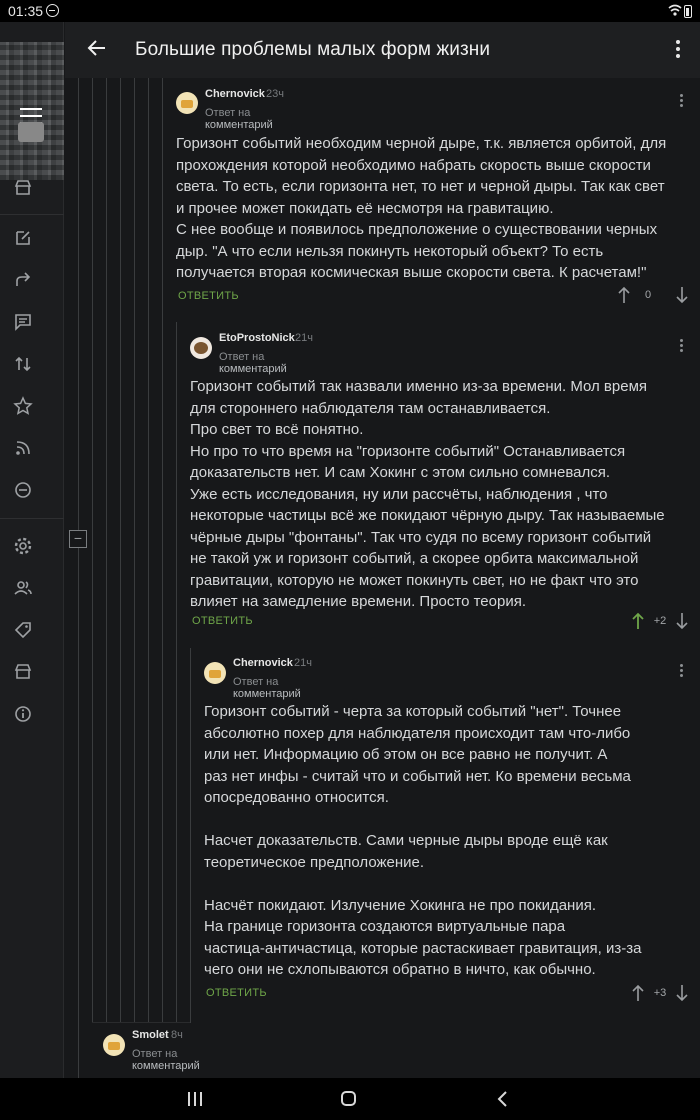 The width and height of the screenshot is (700, 1120). Describe the element at coordinates (678, 49) in the screenshot. I see `more-options-icon` at that location.